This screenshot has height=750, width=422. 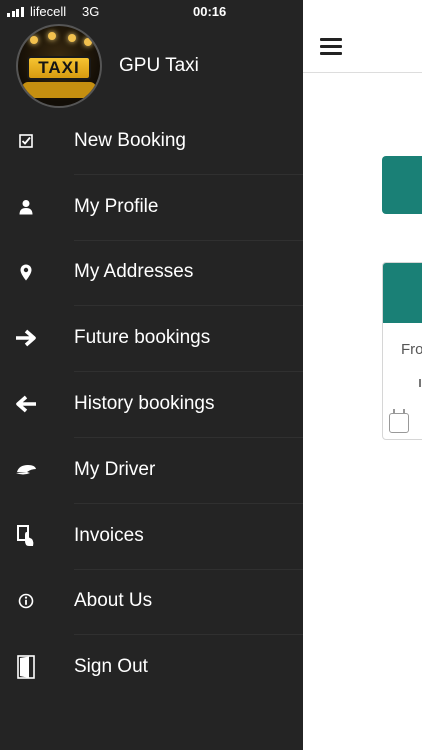 What do you see at coordinates (402, 293) in the screenshot?
I see `booking-card-header` at bounding box center [402, 293].